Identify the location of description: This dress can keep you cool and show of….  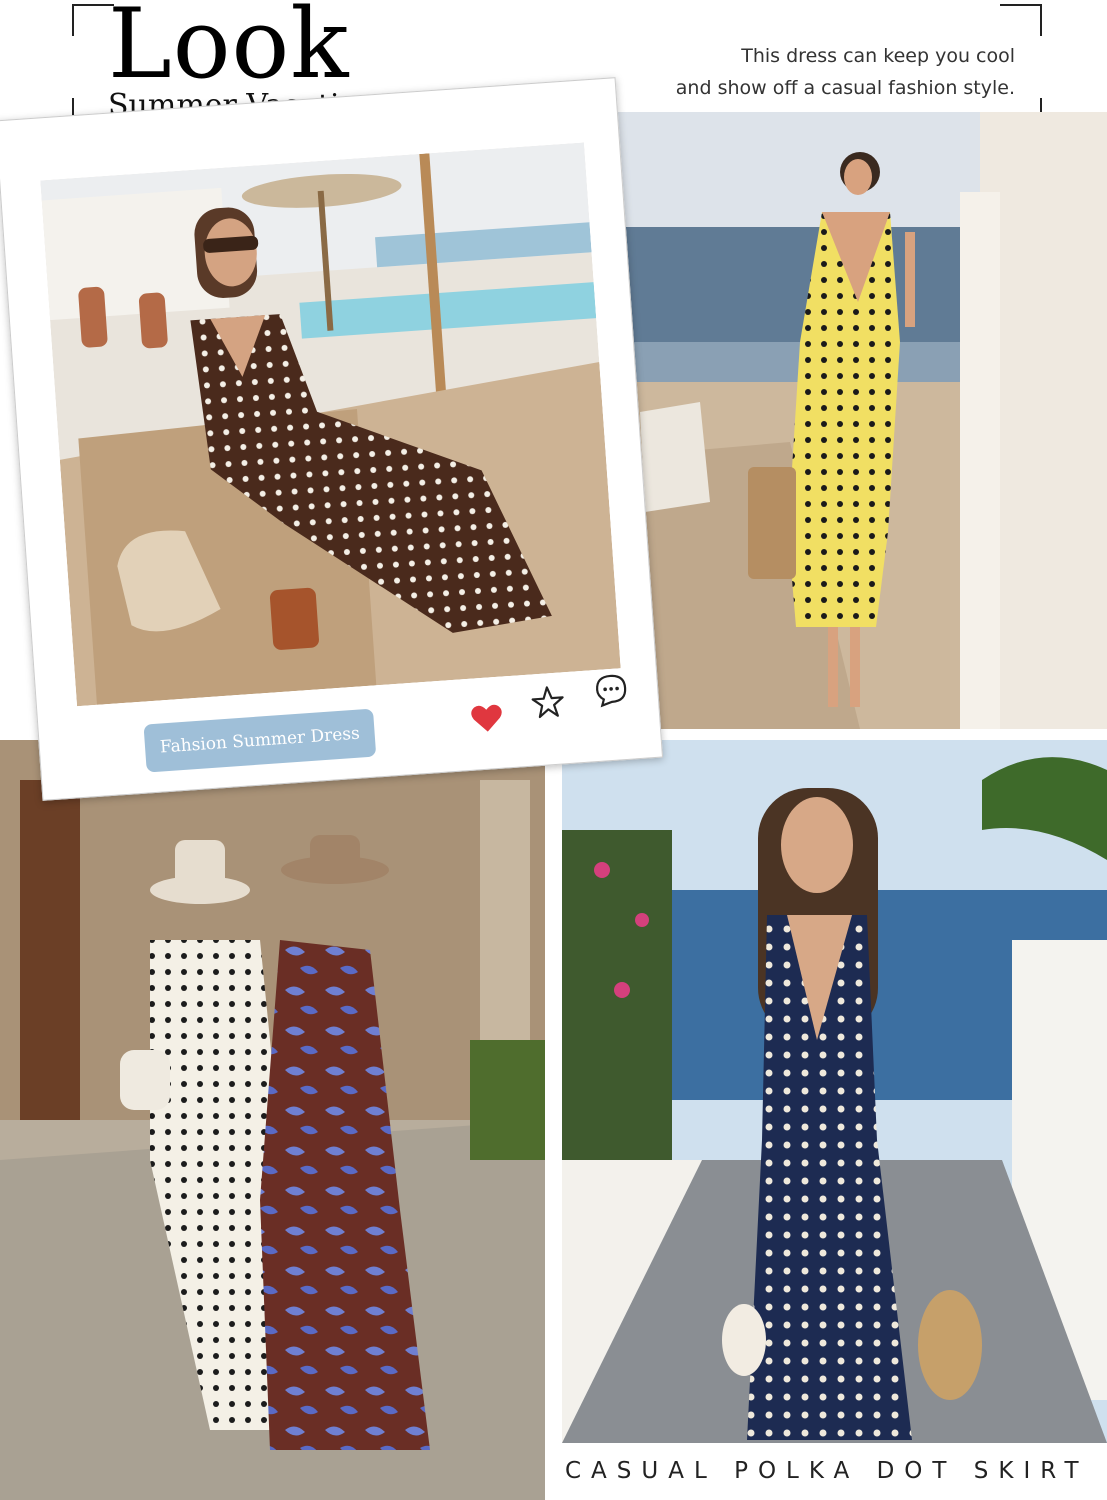
(805, 72).